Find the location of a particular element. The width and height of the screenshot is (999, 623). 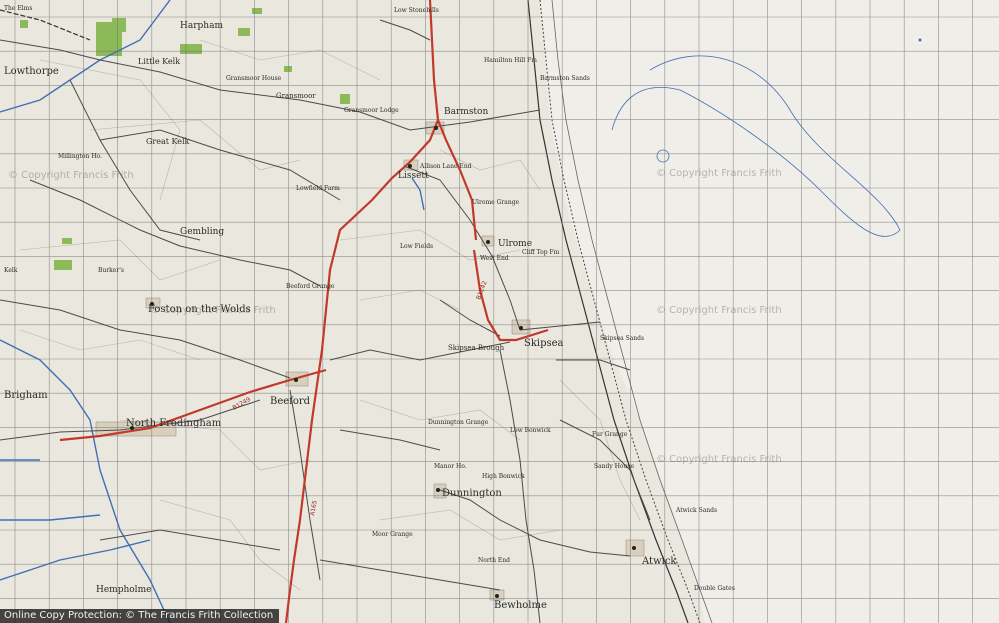

label-beeford-grange: Beeford Grange is located at coordinates (310, 286).